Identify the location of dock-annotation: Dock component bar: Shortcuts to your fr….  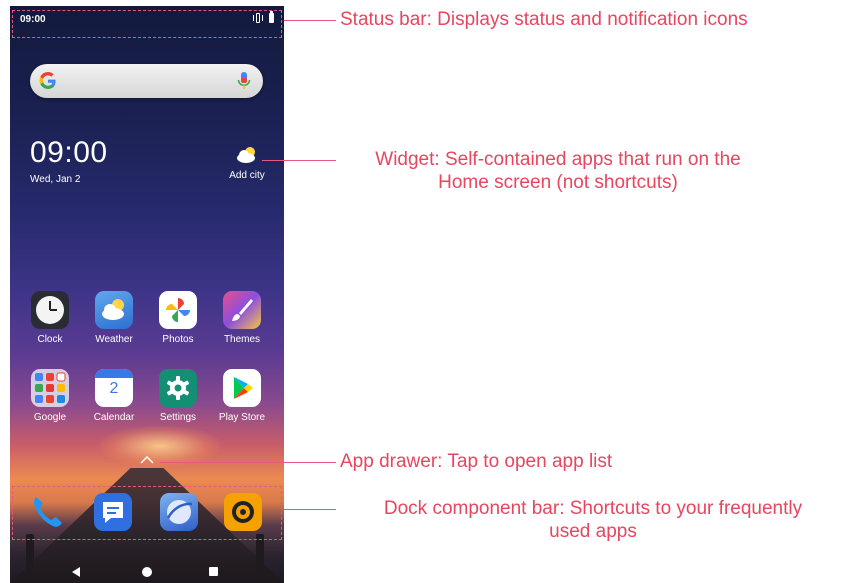
(593, 520).